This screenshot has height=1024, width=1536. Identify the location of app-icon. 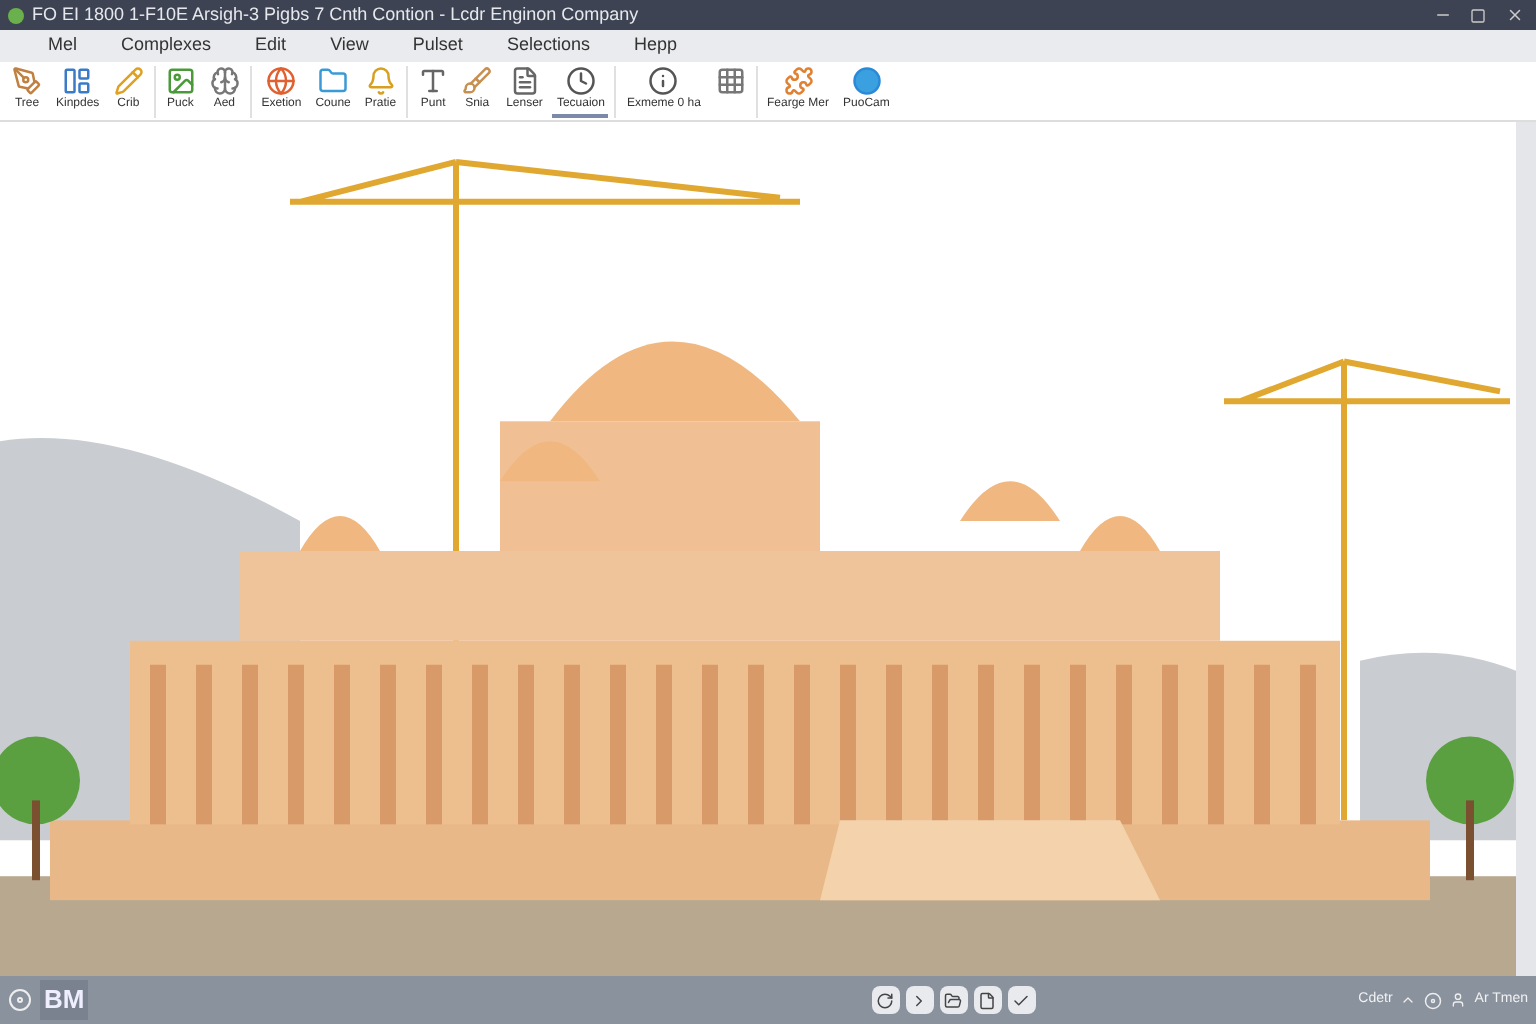
(16, 15).